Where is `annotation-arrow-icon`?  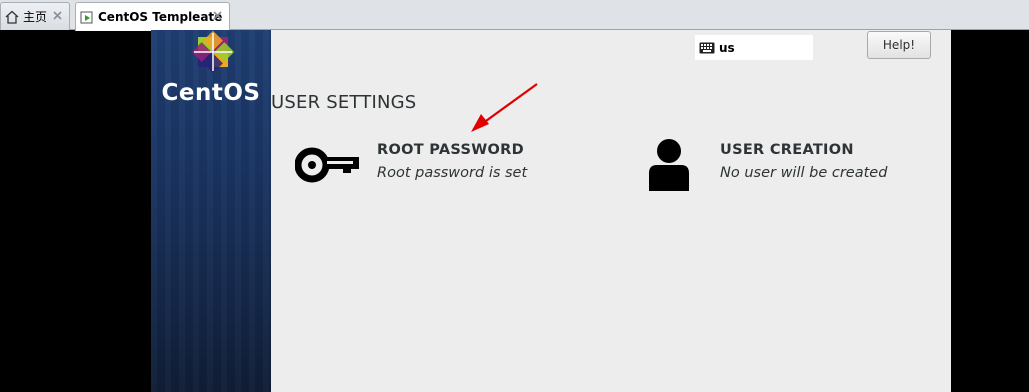 annotation-arrow-icon is located at coordinates (504, 107).